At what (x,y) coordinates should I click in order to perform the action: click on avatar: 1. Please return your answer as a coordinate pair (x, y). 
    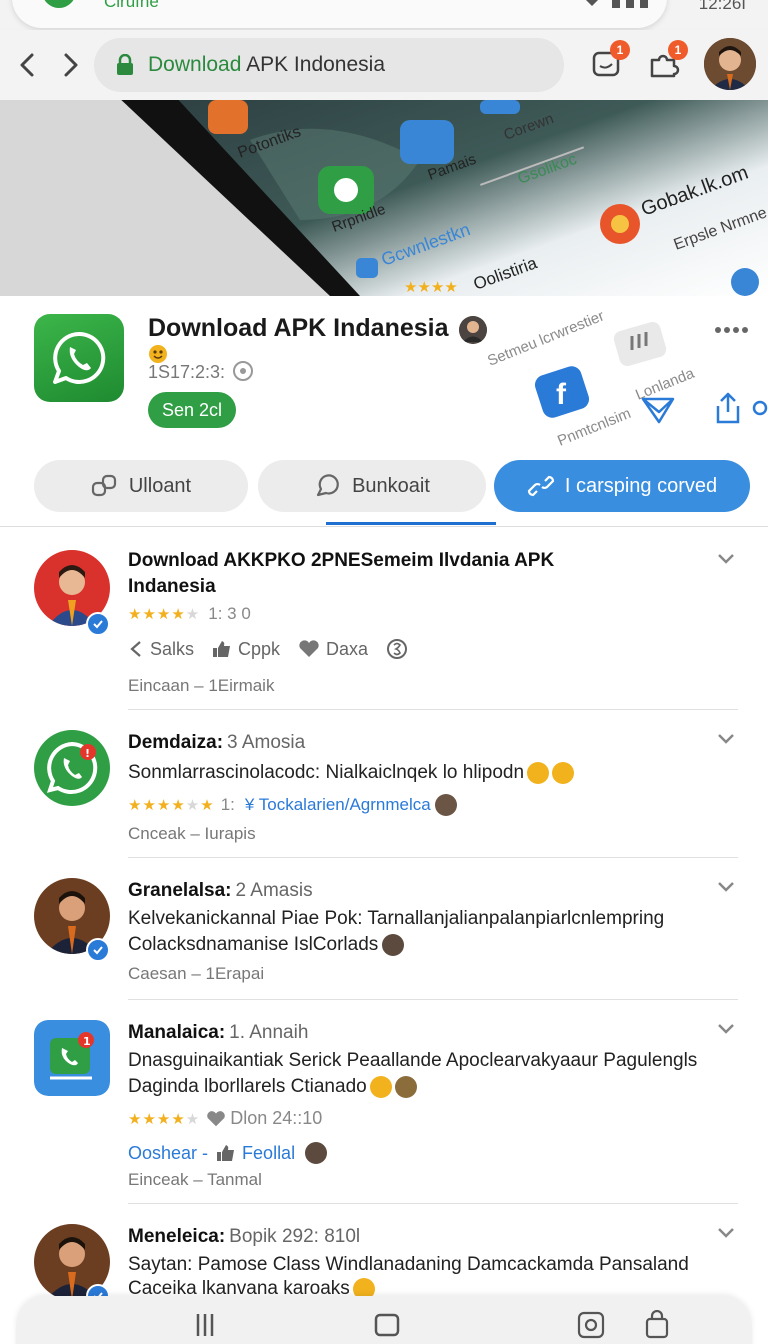
    Looking at the image, I should click on (72, 1058).